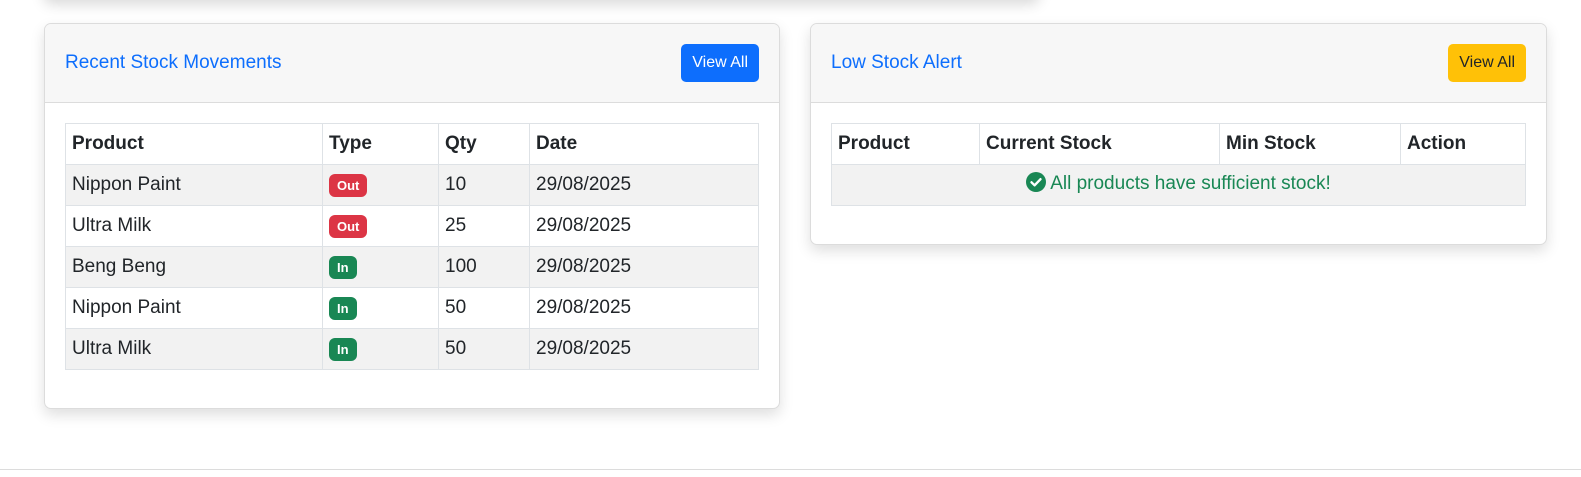  What do you see at coordinates (644, 144) in the screenshot?
I see `column-header-date: Date` at bounding box center [644, 144].